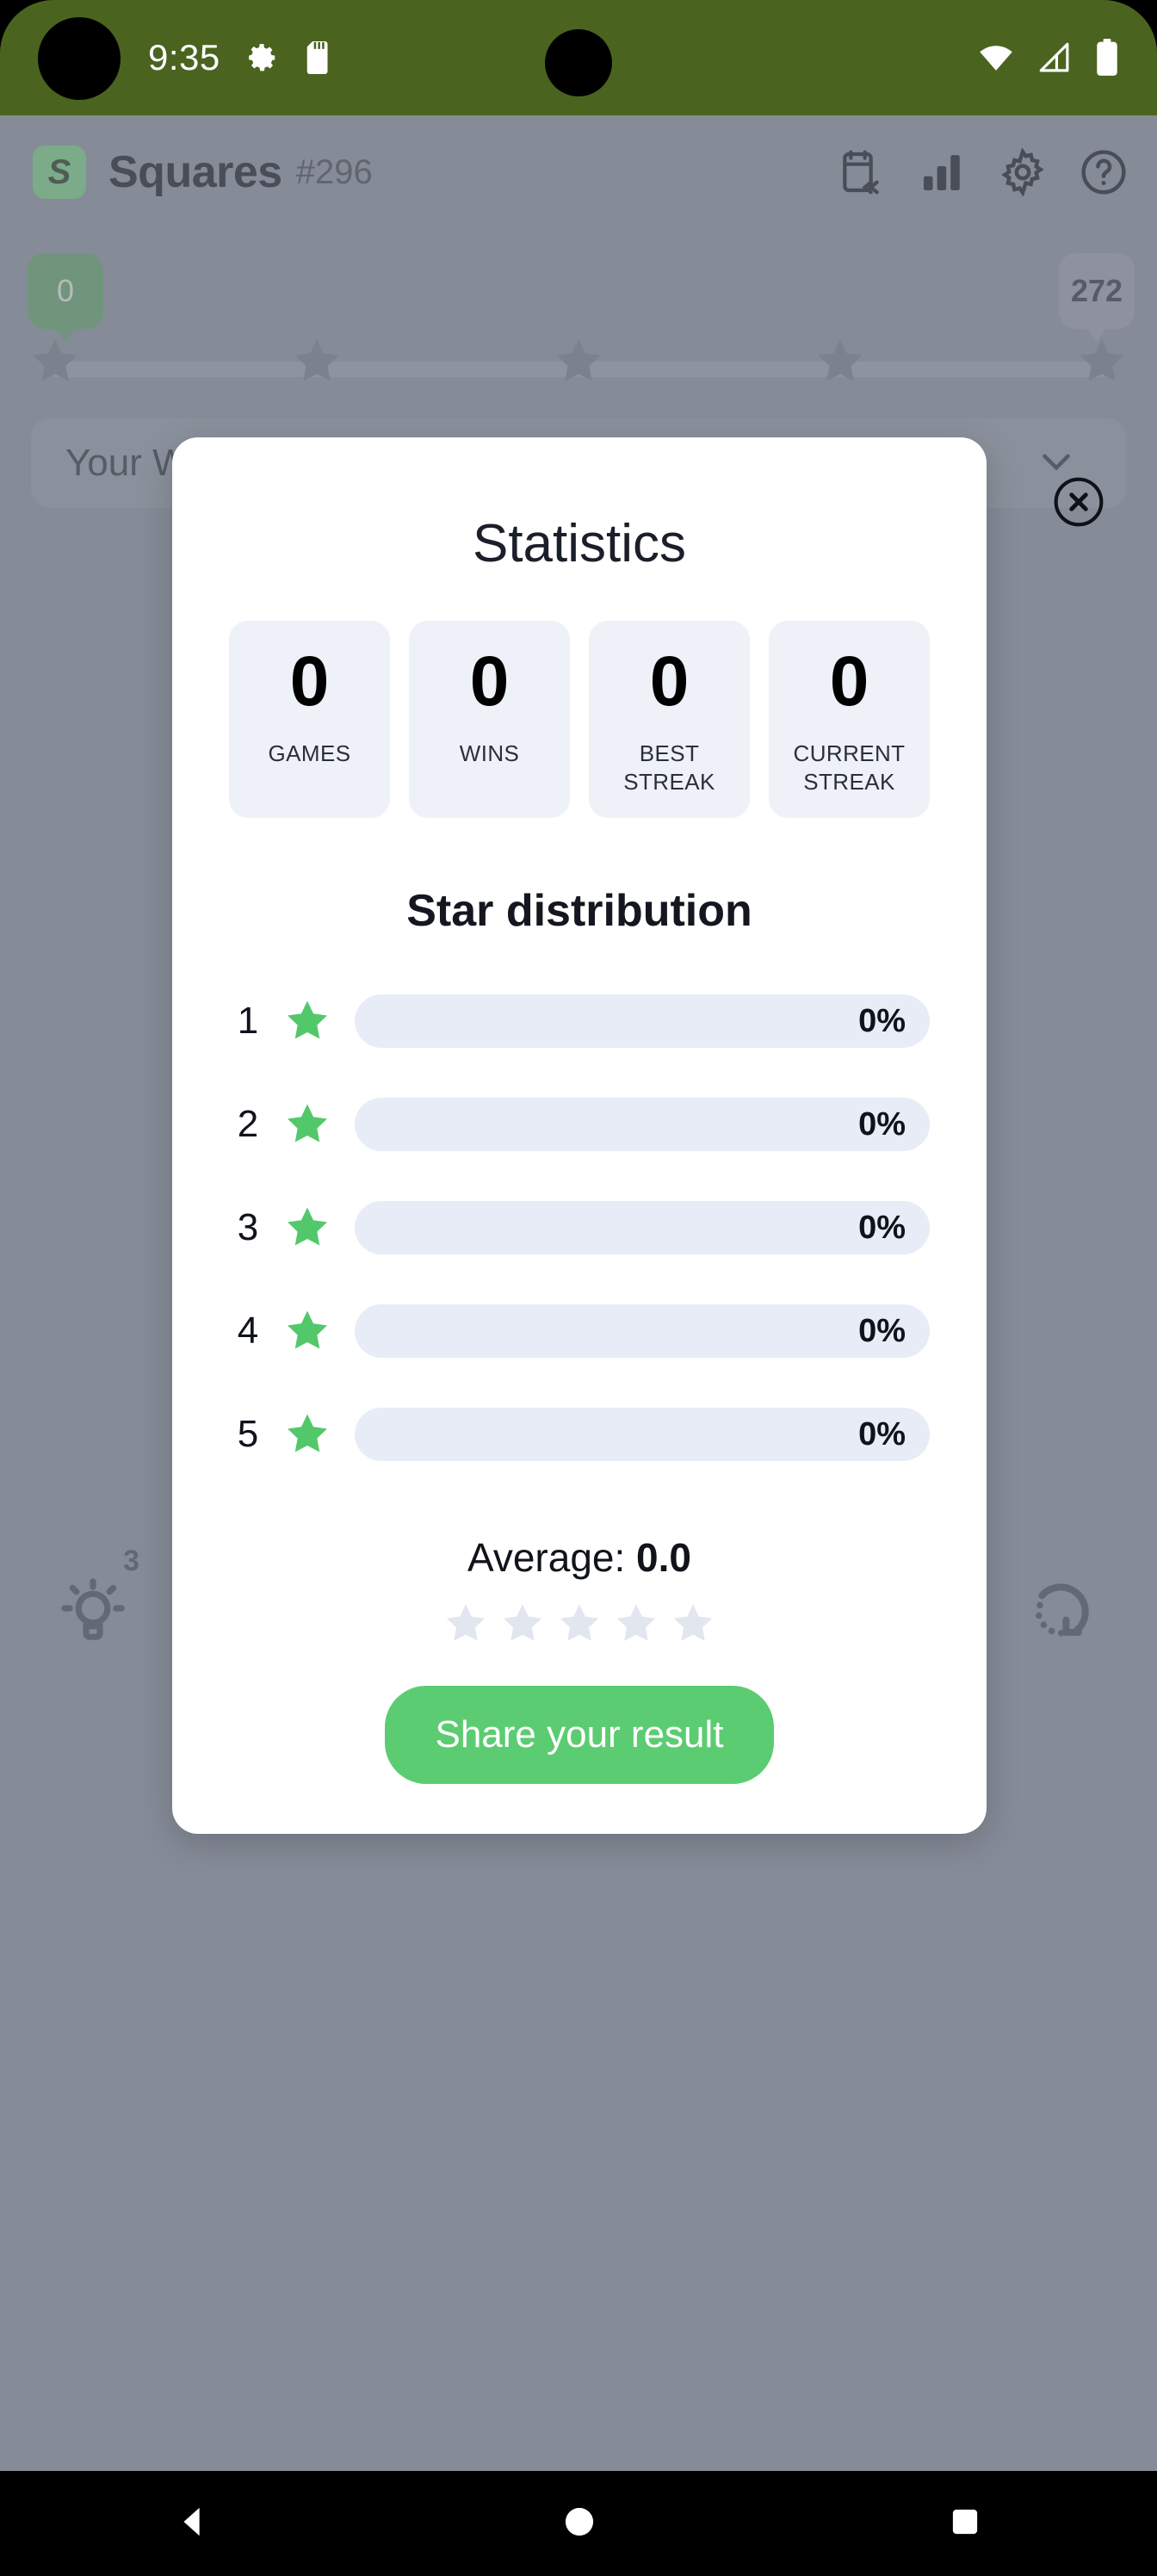 The height and width of the screenshot is (2576, 1157). I want to click on average-line: Average: 0.0, so click(579, 1558).